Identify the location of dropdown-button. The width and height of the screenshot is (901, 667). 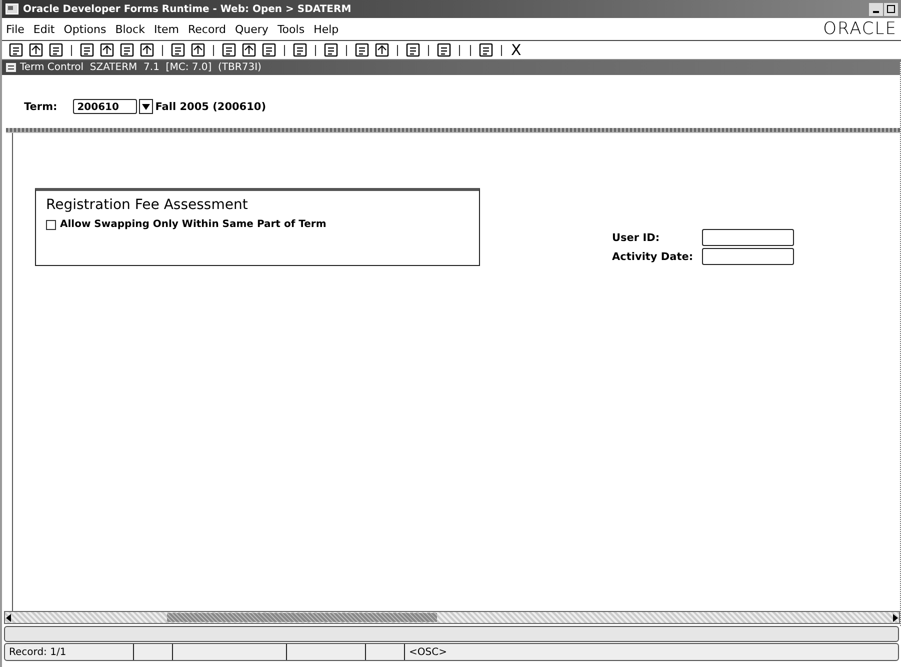
(146, 106).